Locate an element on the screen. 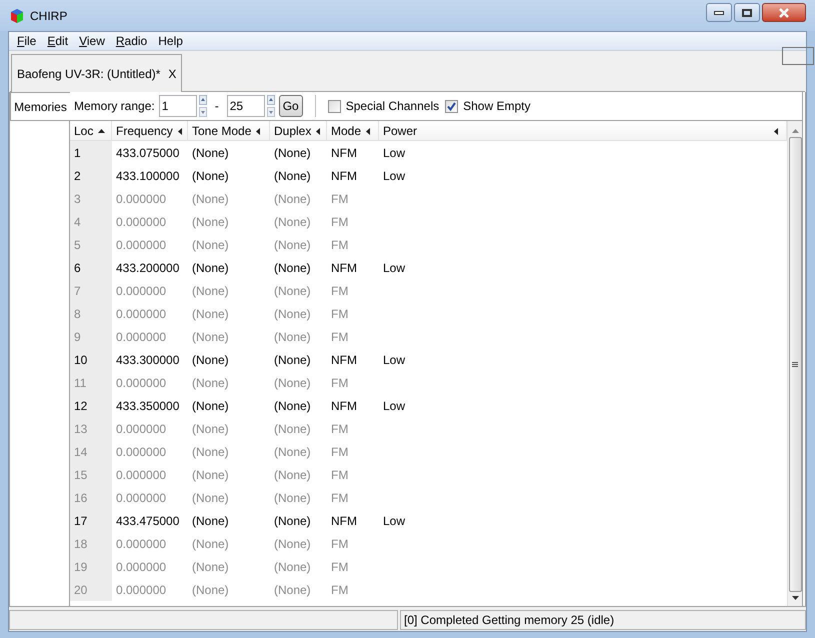 The image size is (815, 638). table-cell-text: 1 is located at coordinates (77, 153).